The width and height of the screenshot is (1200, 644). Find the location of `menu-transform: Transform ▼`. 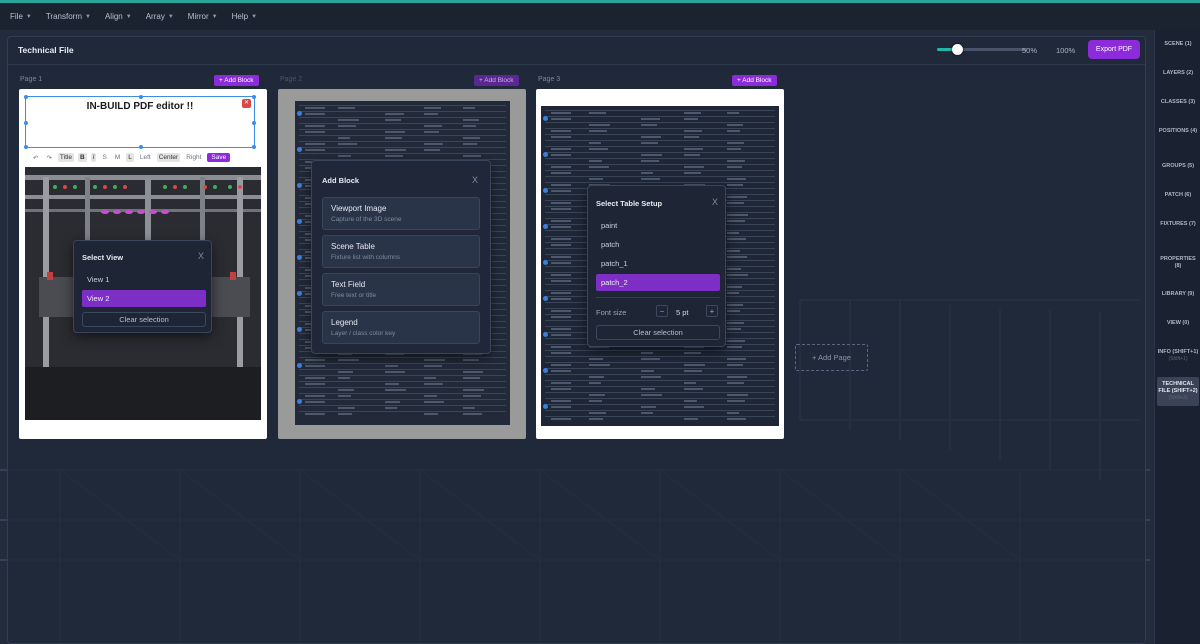

menu-transform: Transform ▼ is located at coordinates (72, 16).